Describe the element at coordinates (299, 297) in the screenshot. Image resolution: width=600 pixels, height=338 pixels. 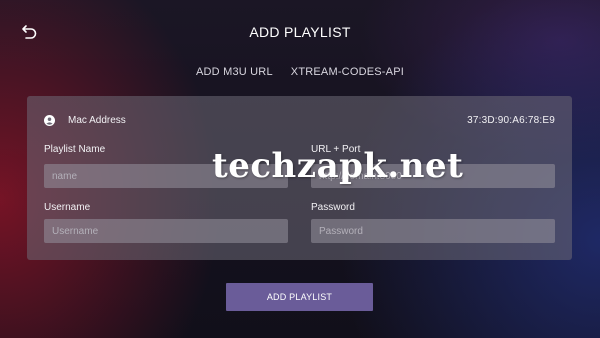
I see `add-playlist-button: ADD PLAYLIST` at that location.